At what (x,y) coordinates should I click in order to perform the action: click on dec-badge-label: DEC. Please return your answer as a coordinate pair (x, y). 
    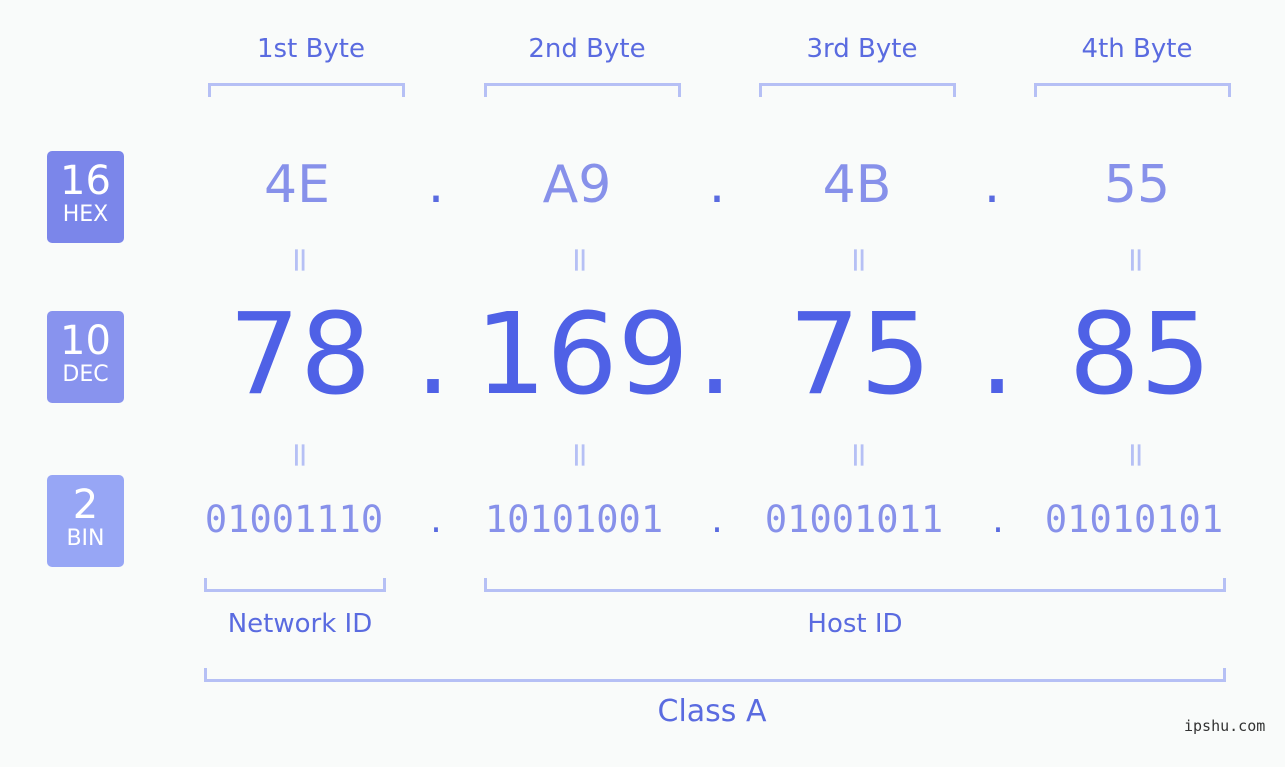
    Looking at the image, I should click on (85, 374).